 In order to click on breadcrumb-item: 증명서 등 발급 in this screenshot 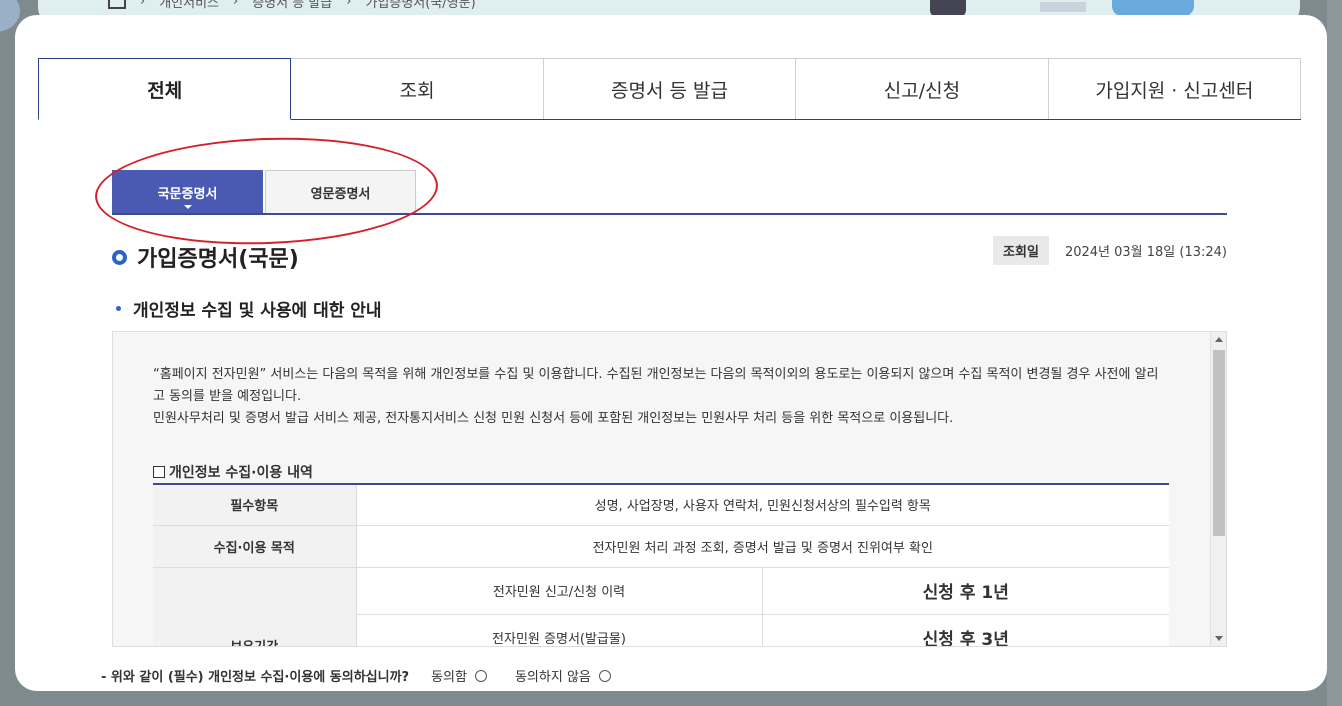, I will do `click(292, 5)`.